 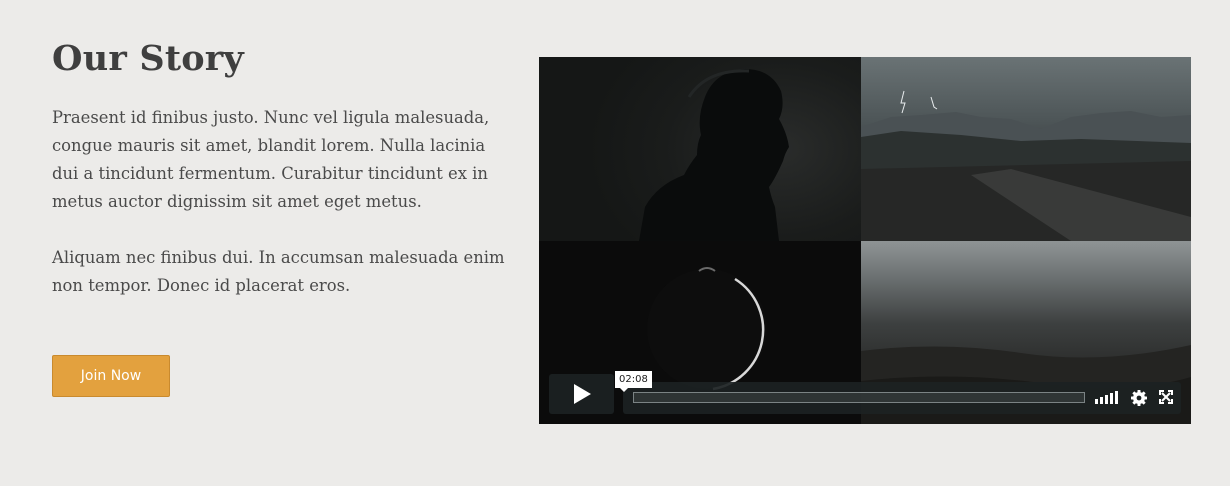 I want to click on join-now-button: Join Now, so click(x=111, y=376).